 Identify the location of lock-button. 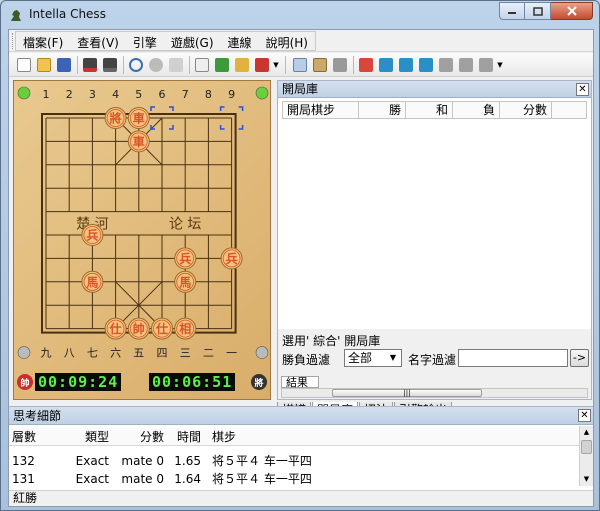
(242, 65).